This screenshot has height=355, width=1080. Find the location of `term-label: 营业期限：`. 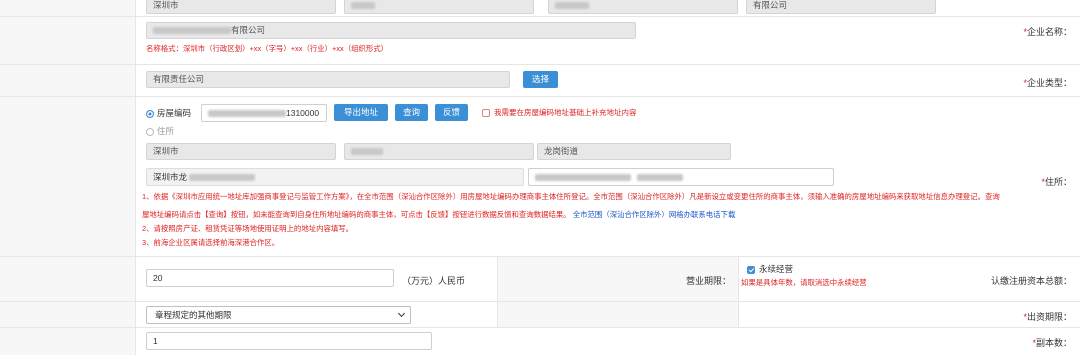

term-label: 营业期限： is located at coordinates (709, 281).